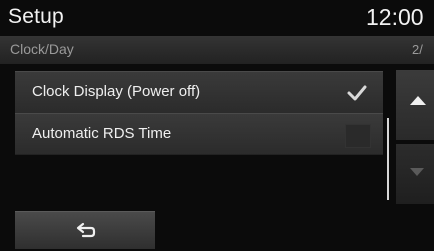 The width and height of the screenshot is (434, 251). What do you see at coordinates (358, 136) in the screenshot?
I see `checkbox-empty-icon` at bounding box center [358, 136].